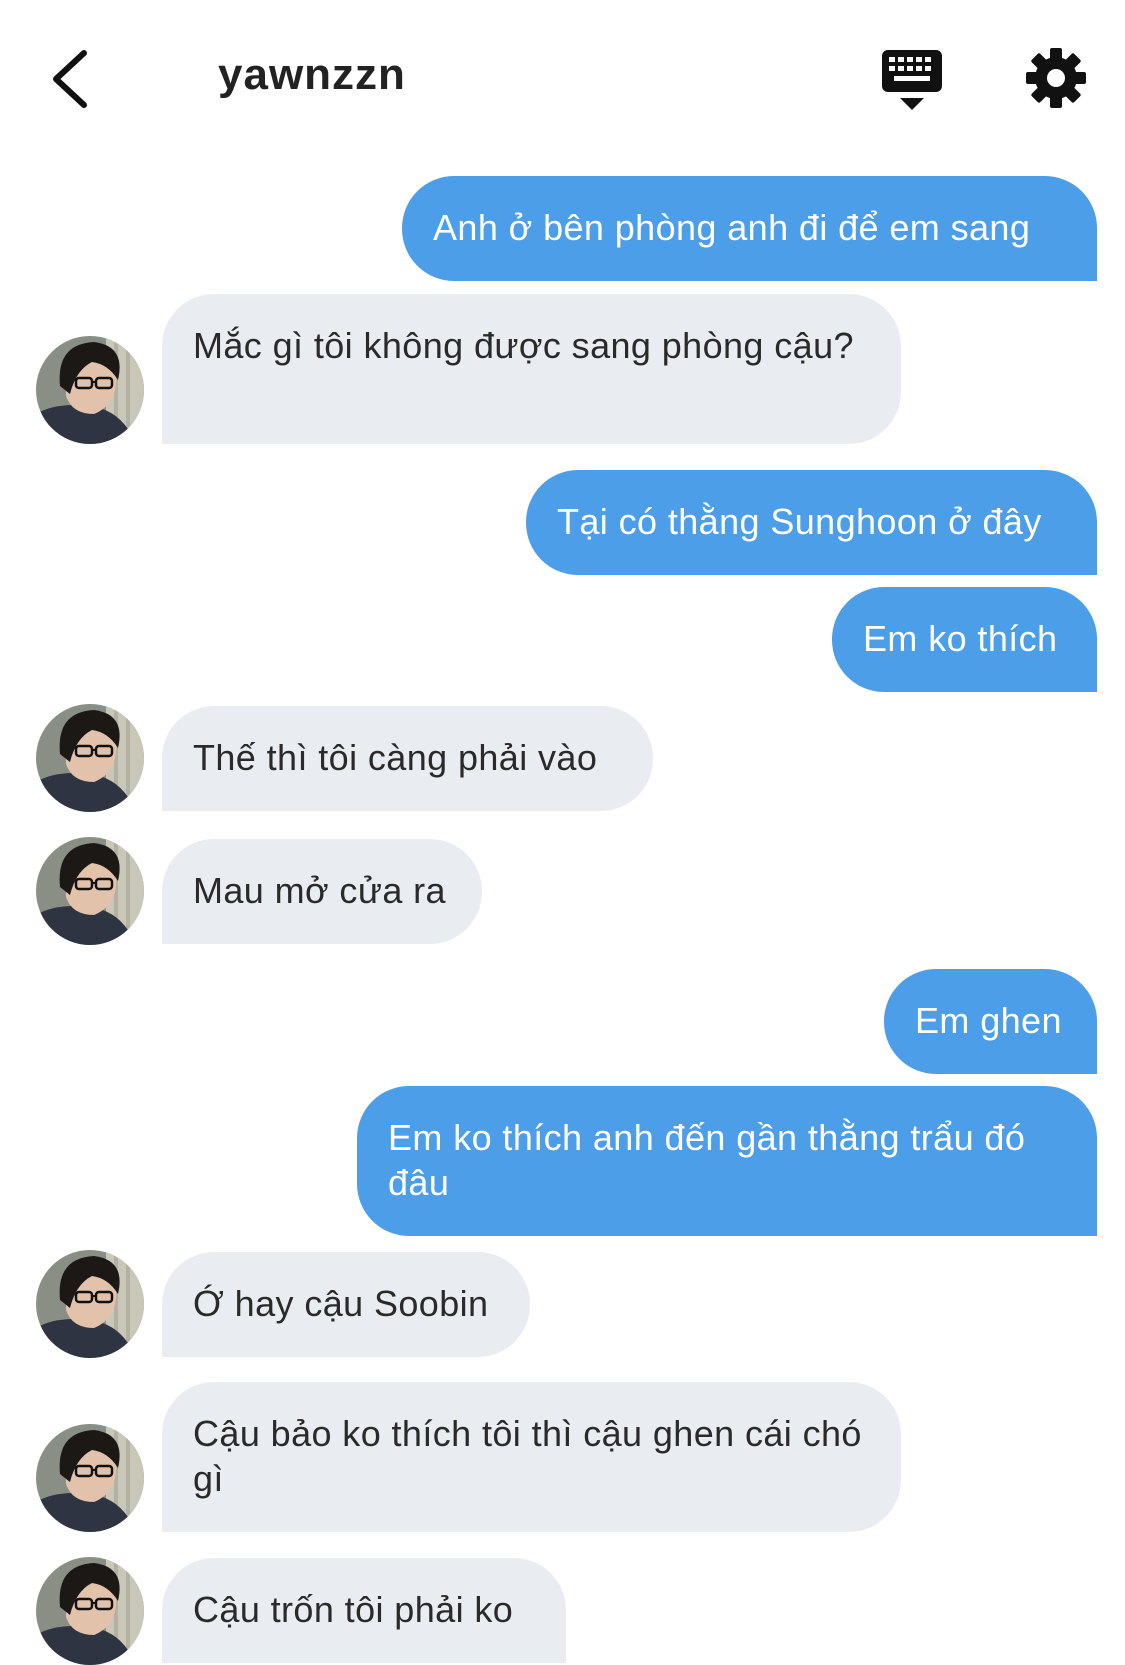 The height and width of the screenshot is (1665, 1125). I want to click on message-bubble-outgoing: Em ghen, so click(990, 1021).